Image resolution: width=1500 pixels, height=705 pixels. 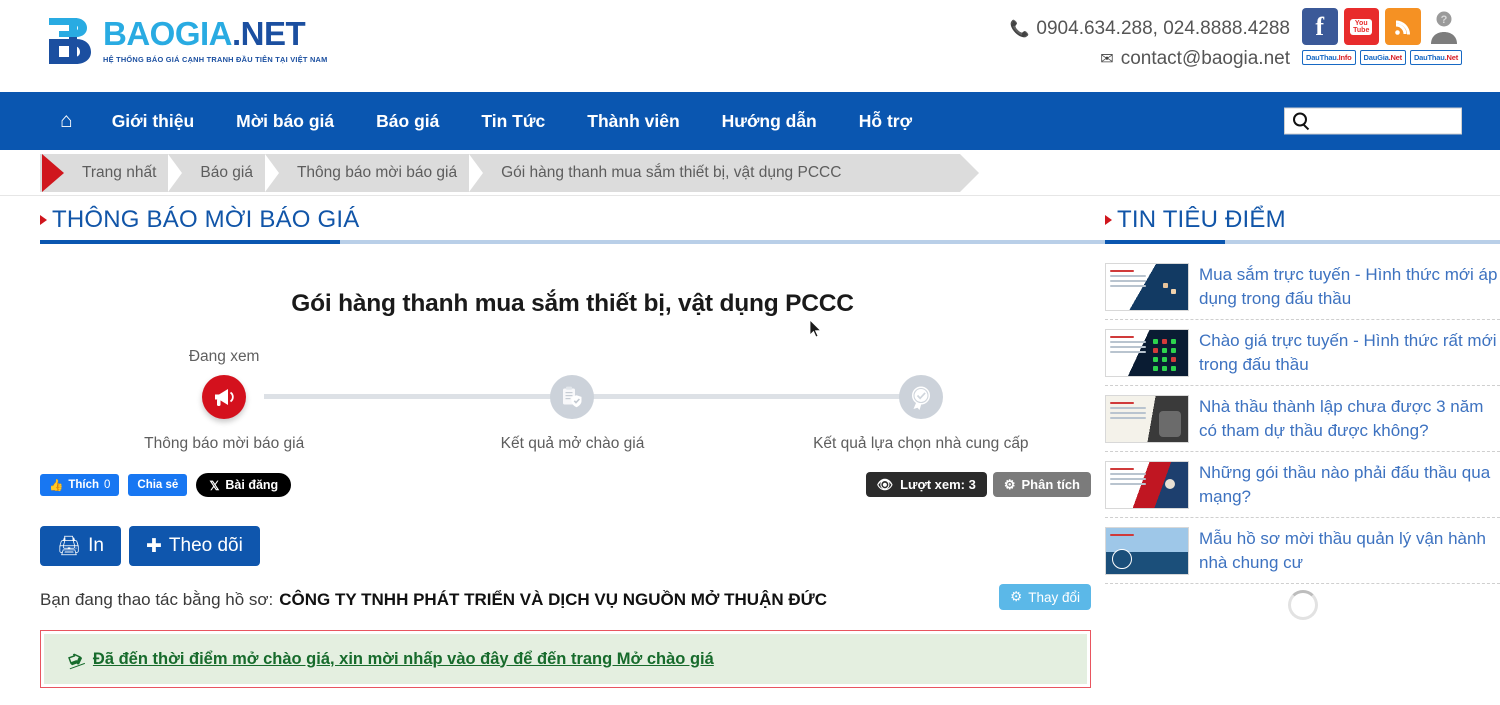 What do you see at coordinates (157, 599) in the screenshot?
I see `profile-lead-text: Bạn đang thao tác bằng hồ sơ:` at bounding box center [157, 599].